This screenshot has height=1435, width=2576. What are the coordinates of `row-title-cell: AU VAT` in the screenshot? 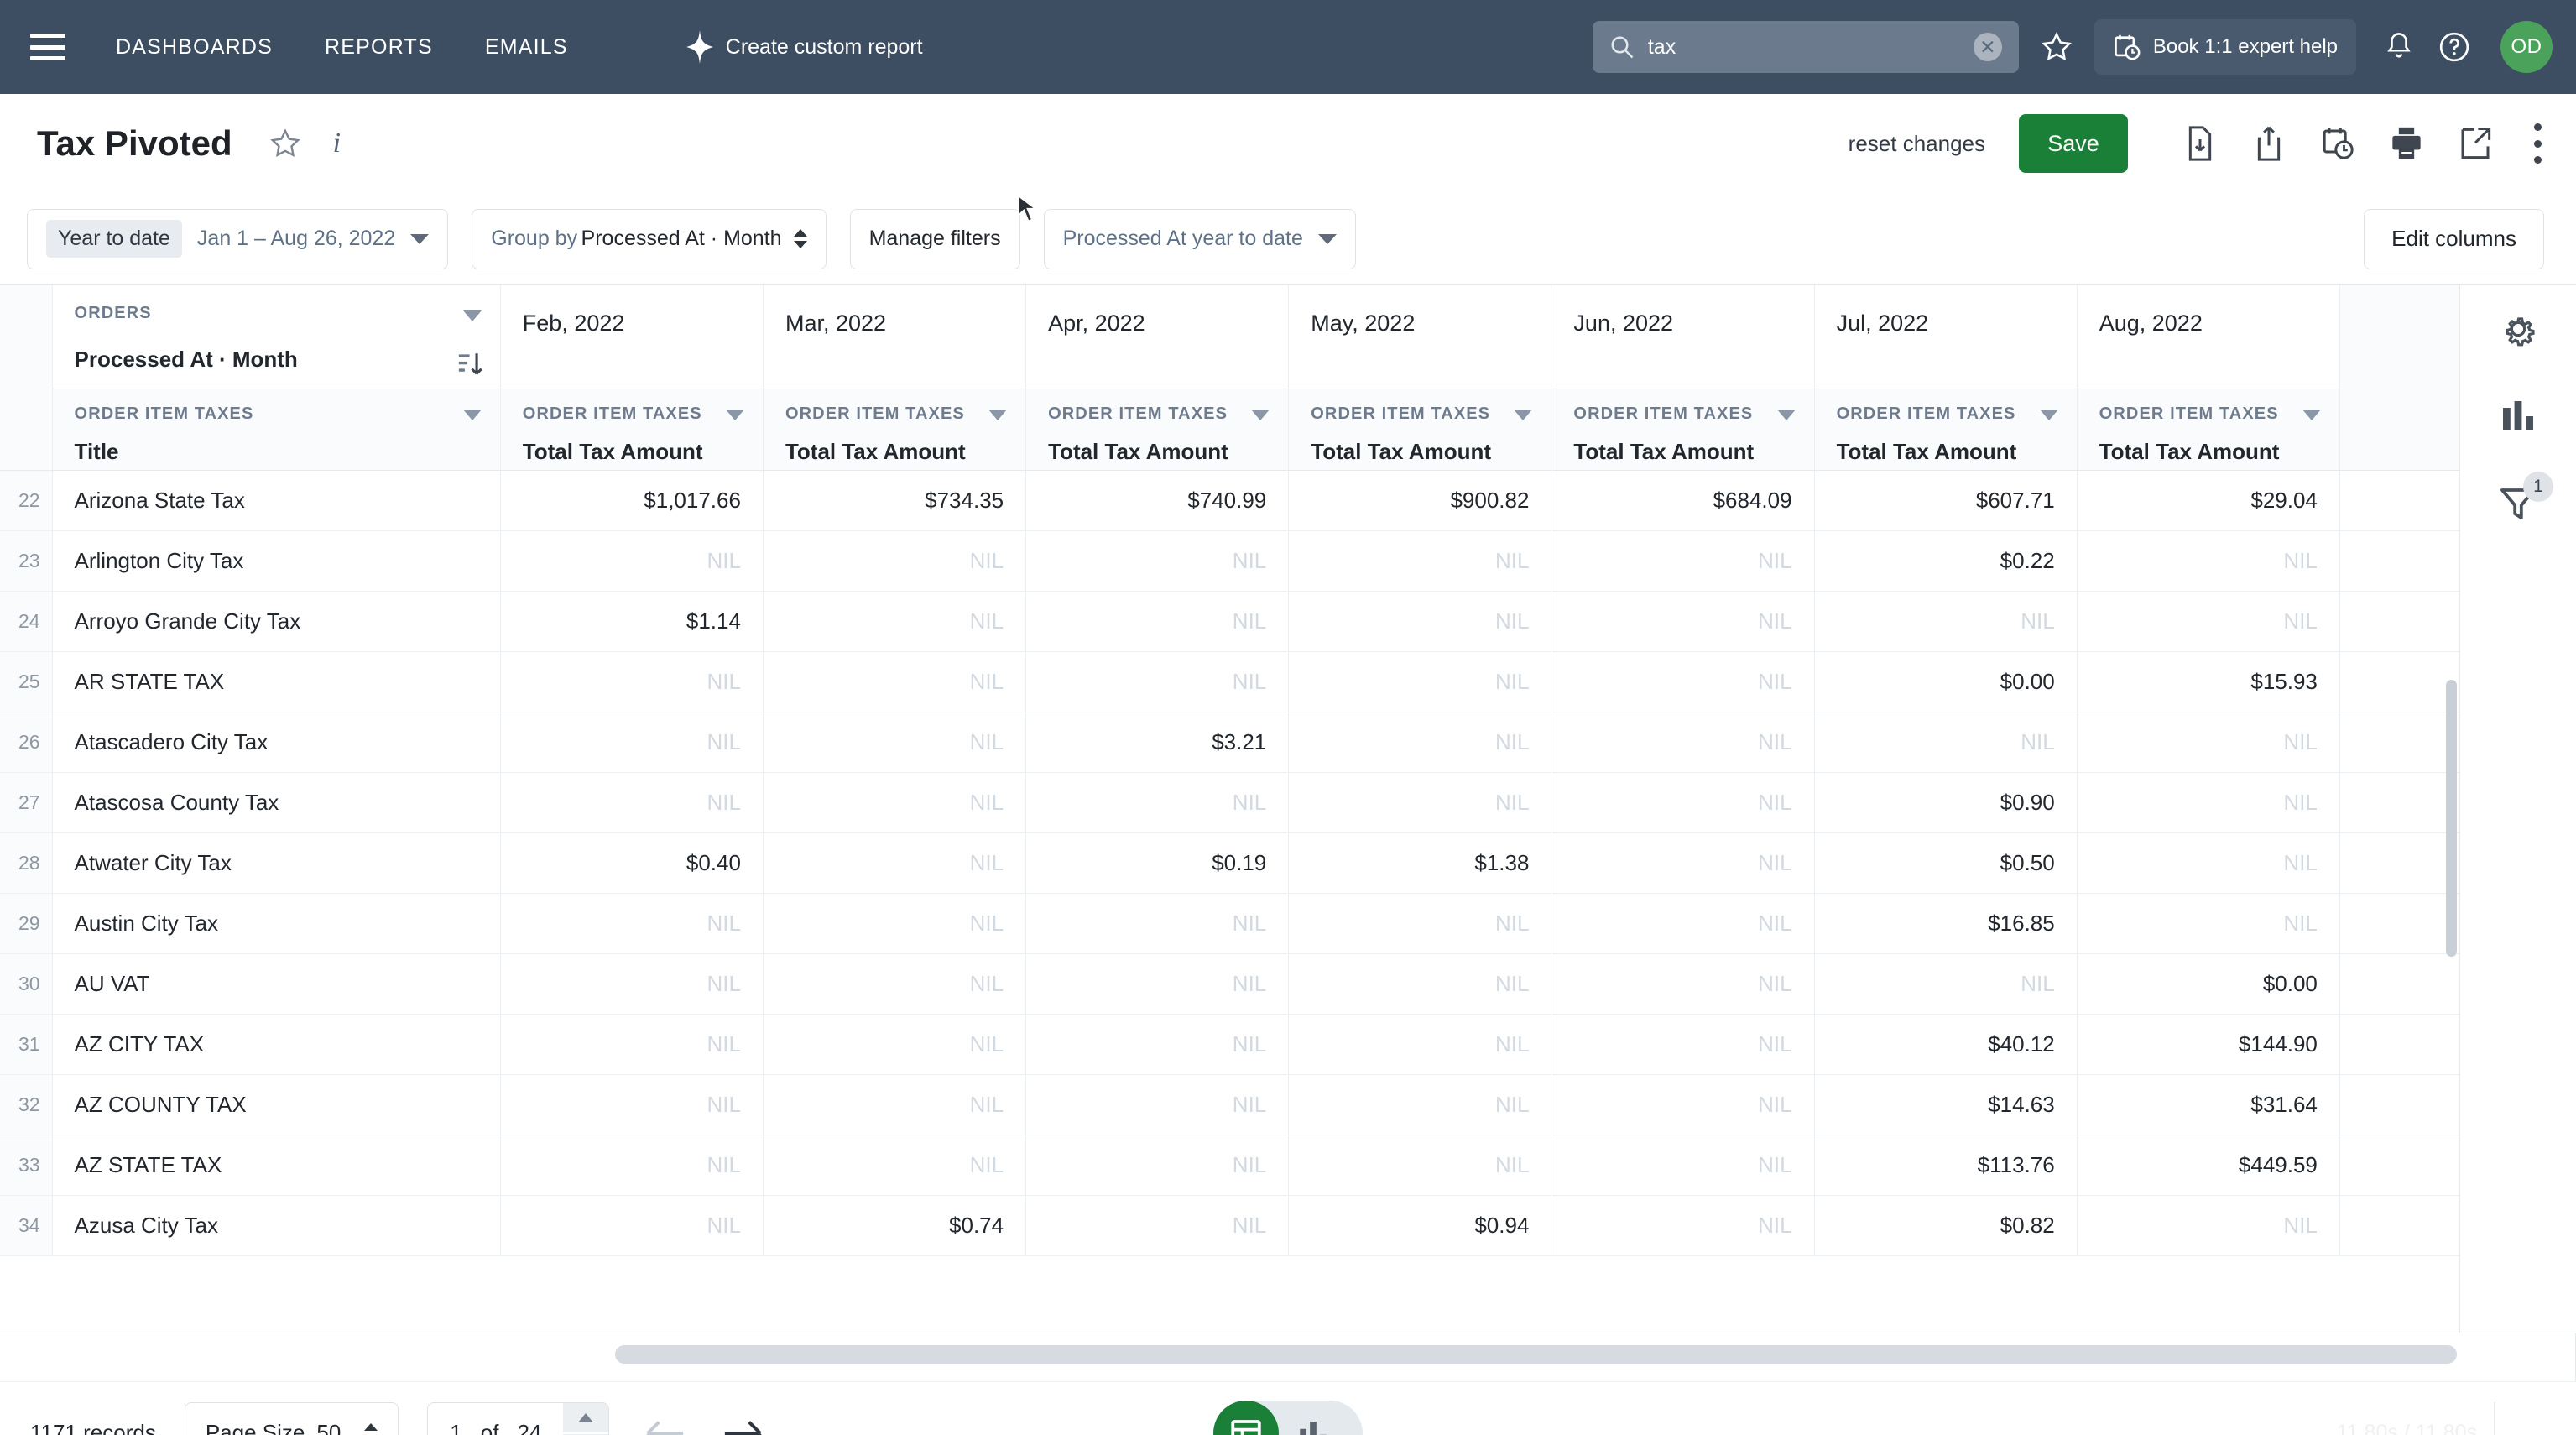 It's located at (276, 984).